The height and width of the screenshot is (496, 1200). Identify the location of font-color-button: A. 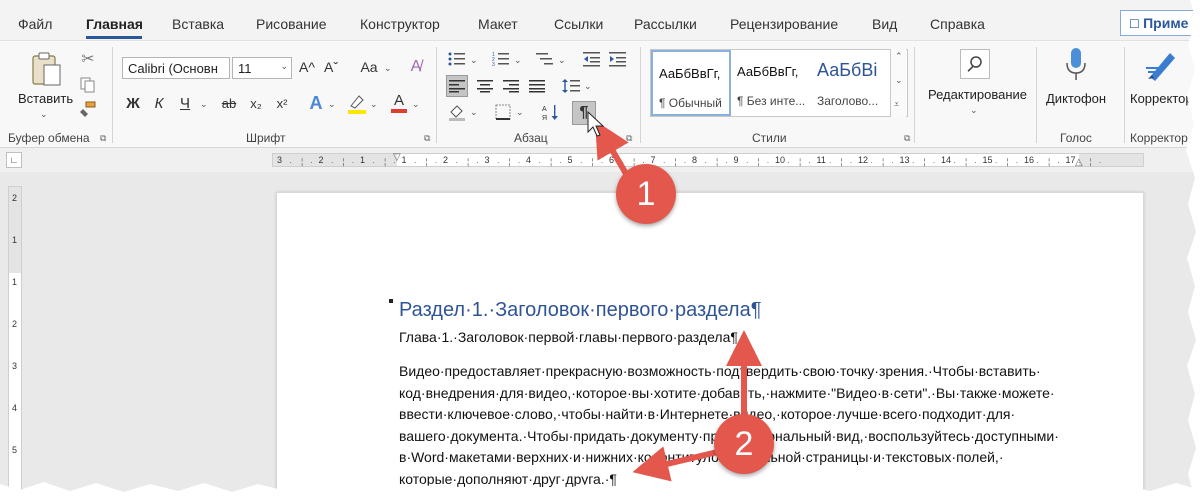
(399, 103).